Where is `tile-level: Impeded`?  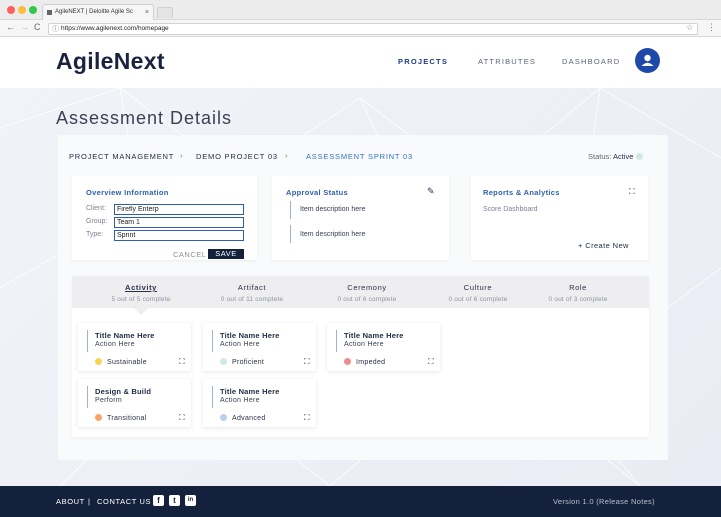 tile-level: Impeded is located at coordinates (364, 362).